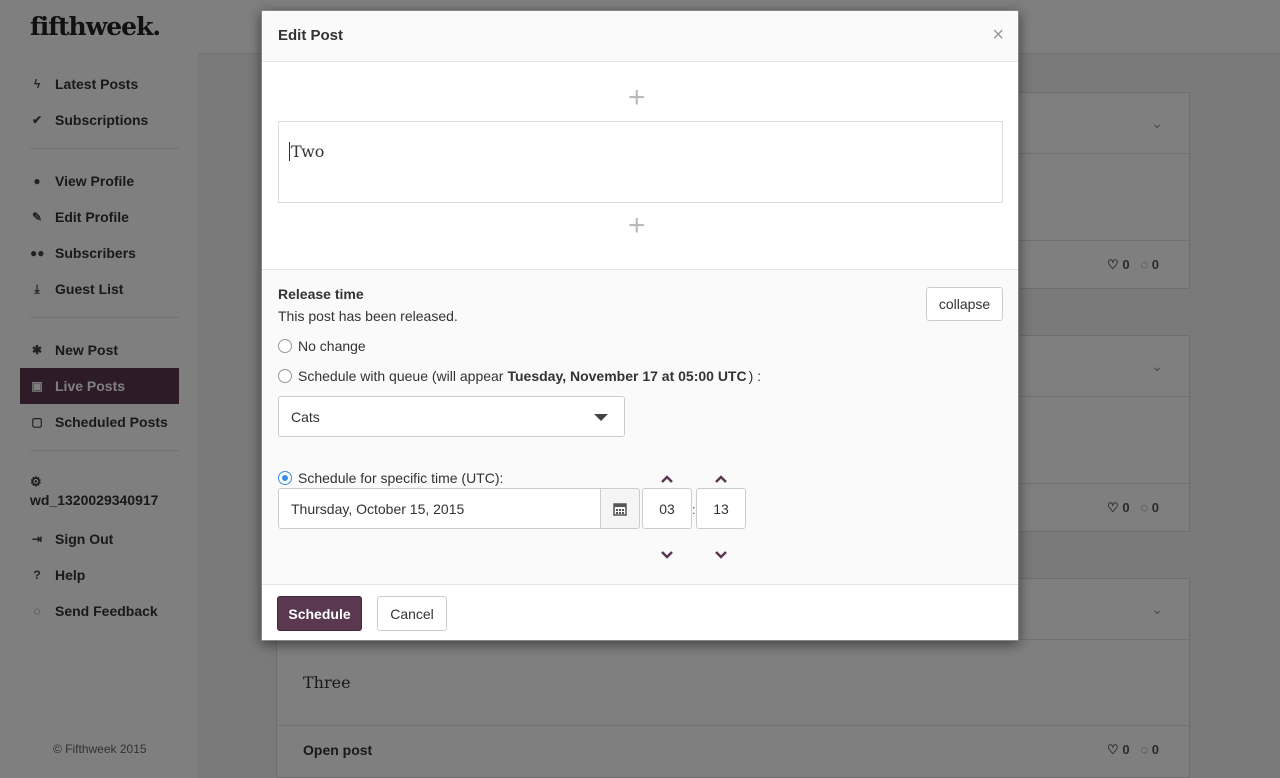 The image size is (1280, 778). I want to click on option-label: No change, so click(332, 346).